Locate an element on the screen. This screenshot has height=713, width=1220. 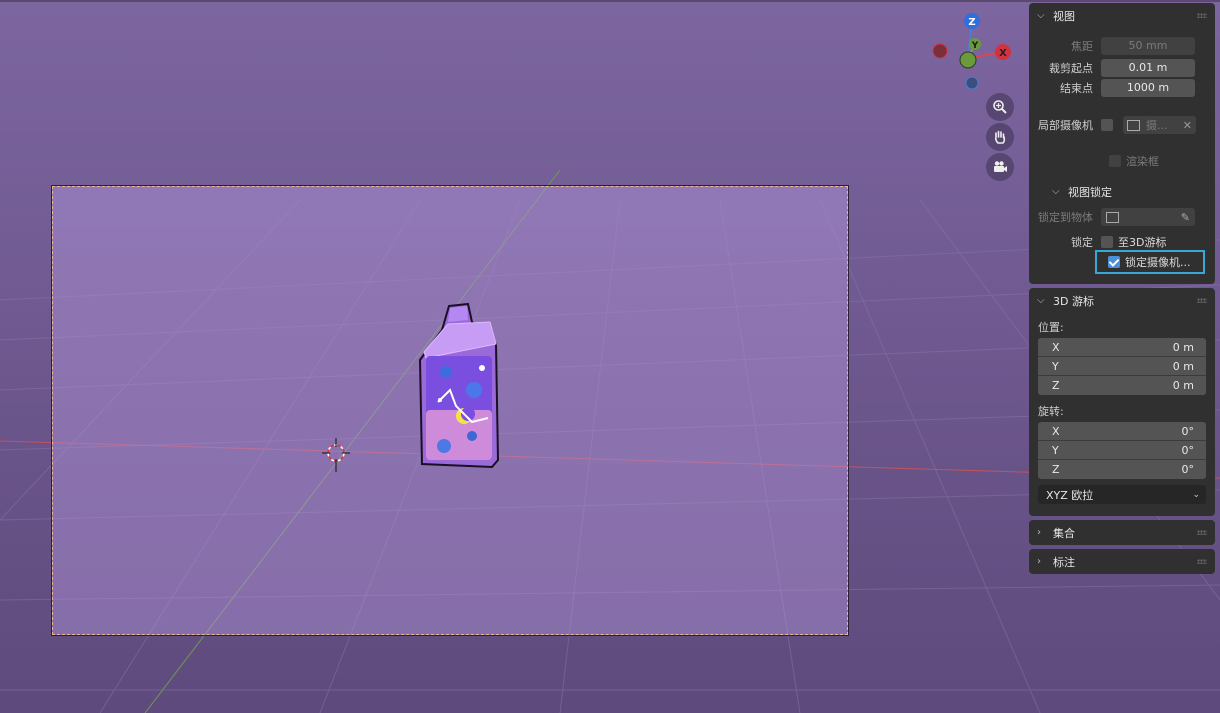
clear-icon: ✕ is located at coordinates (1187, 125).